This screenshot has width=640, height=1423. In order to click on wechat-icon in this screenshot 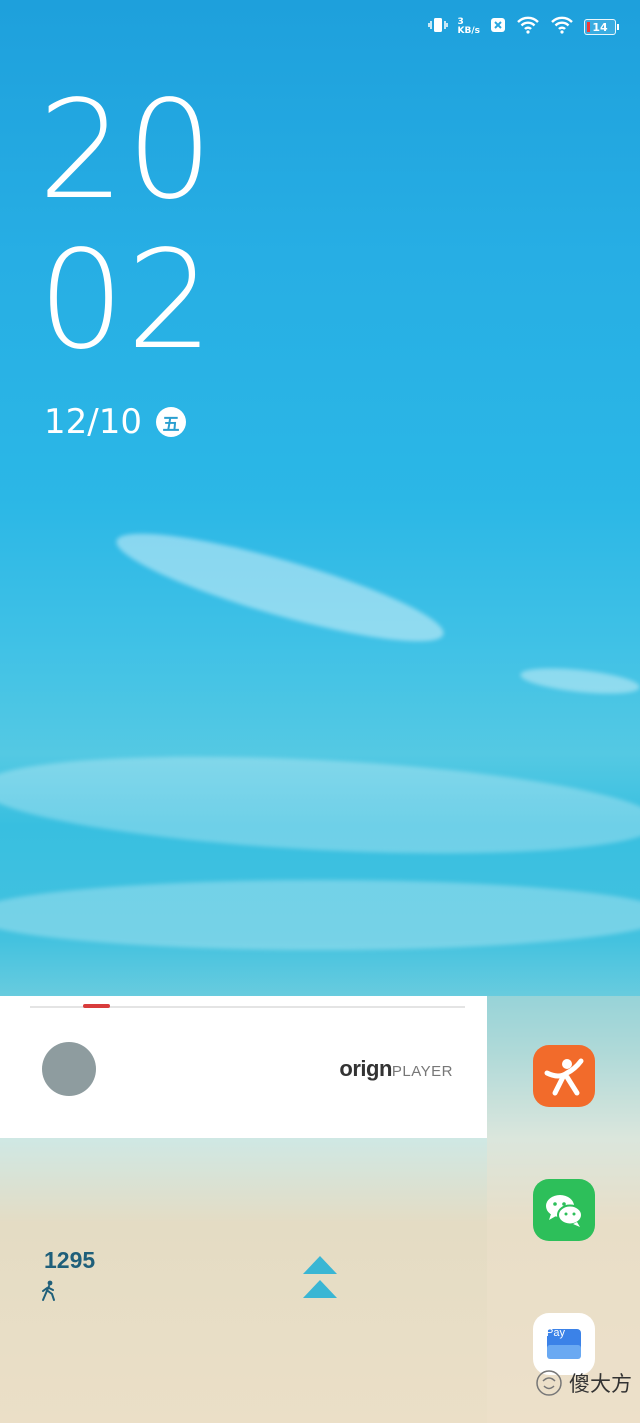, I will do `click(564, 1210)`.